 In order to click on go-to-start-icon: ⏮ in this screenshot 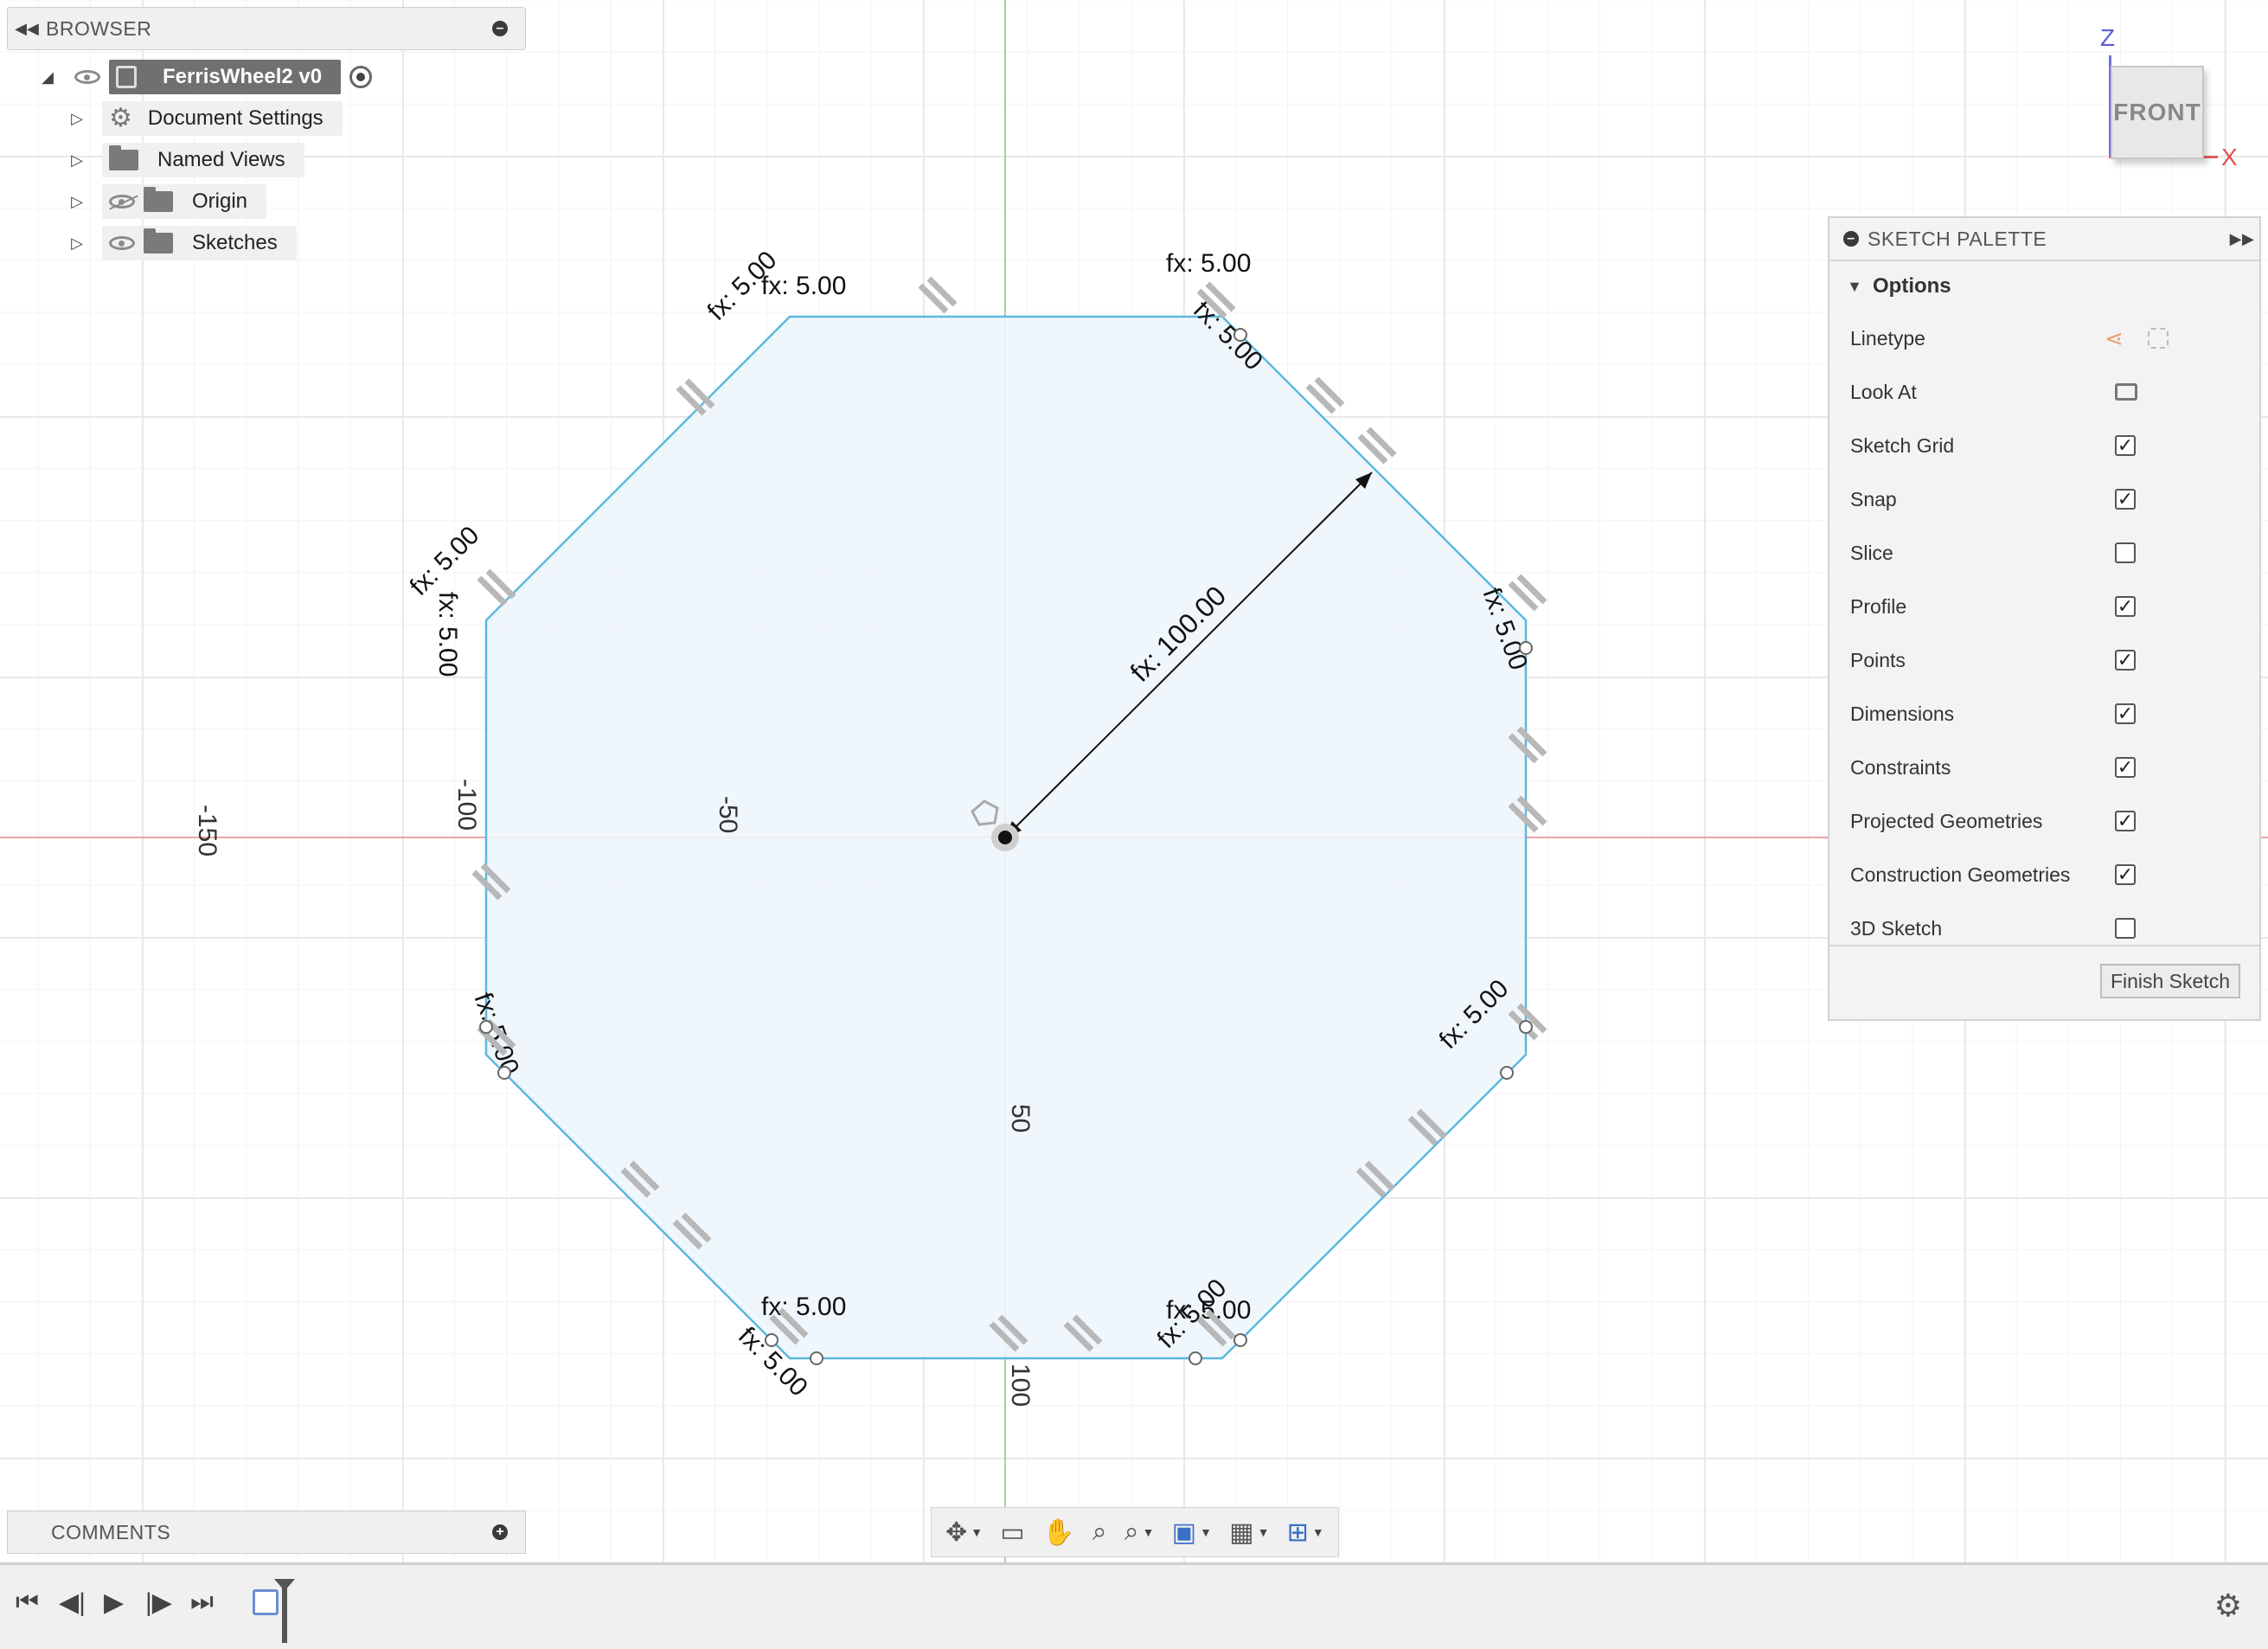, I will do `click(27, 1602)`.